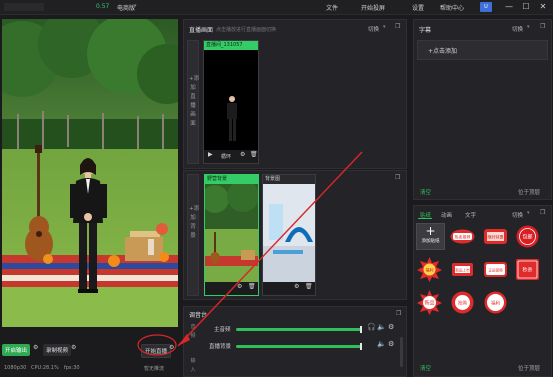 Image resolution: width=553 pixels, height=377 pixels. Describe the element at coordinates (193, 235) in the screenshot. I see `add-background-button: +添加背景` at that location.